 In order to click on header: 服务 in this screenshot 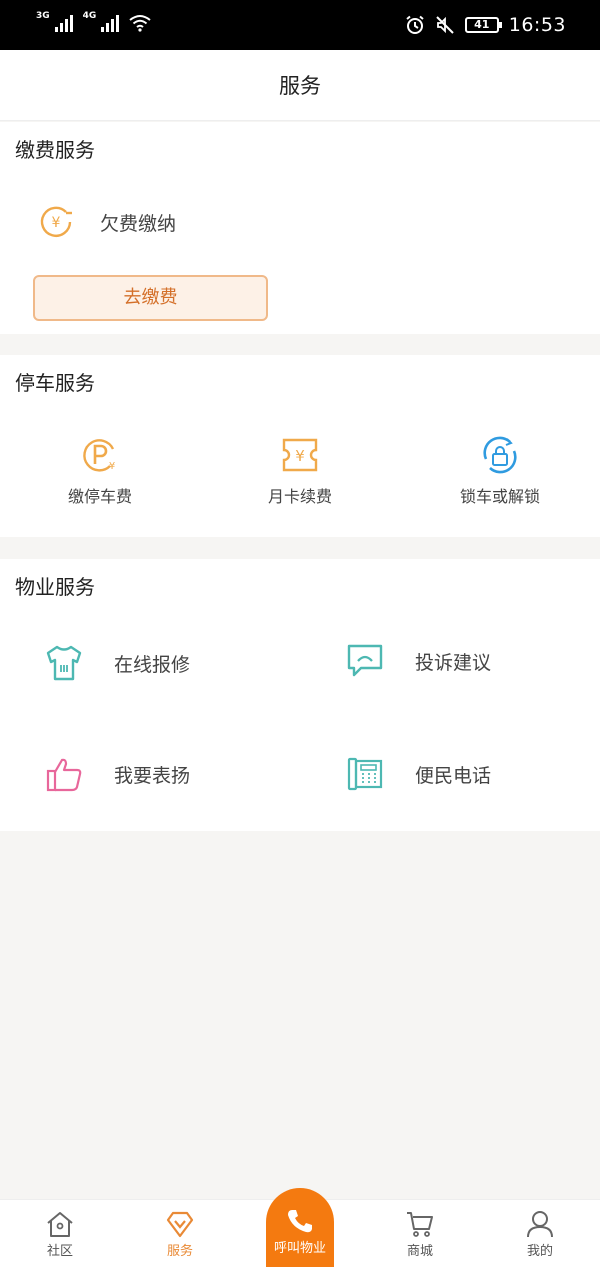, I will do `click(300, 85)`.